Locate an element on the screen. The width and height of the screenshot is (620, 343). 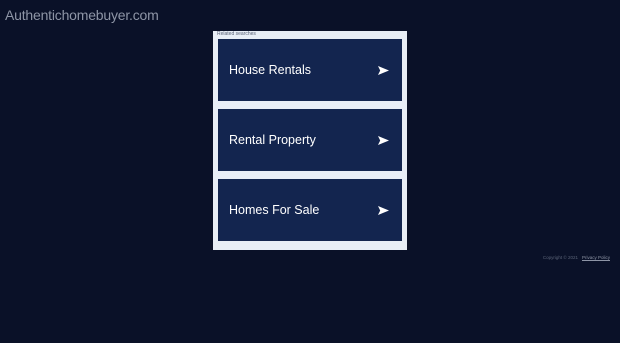
site-title: Authentichomebuyer.com is located at coordinates (82, 15).